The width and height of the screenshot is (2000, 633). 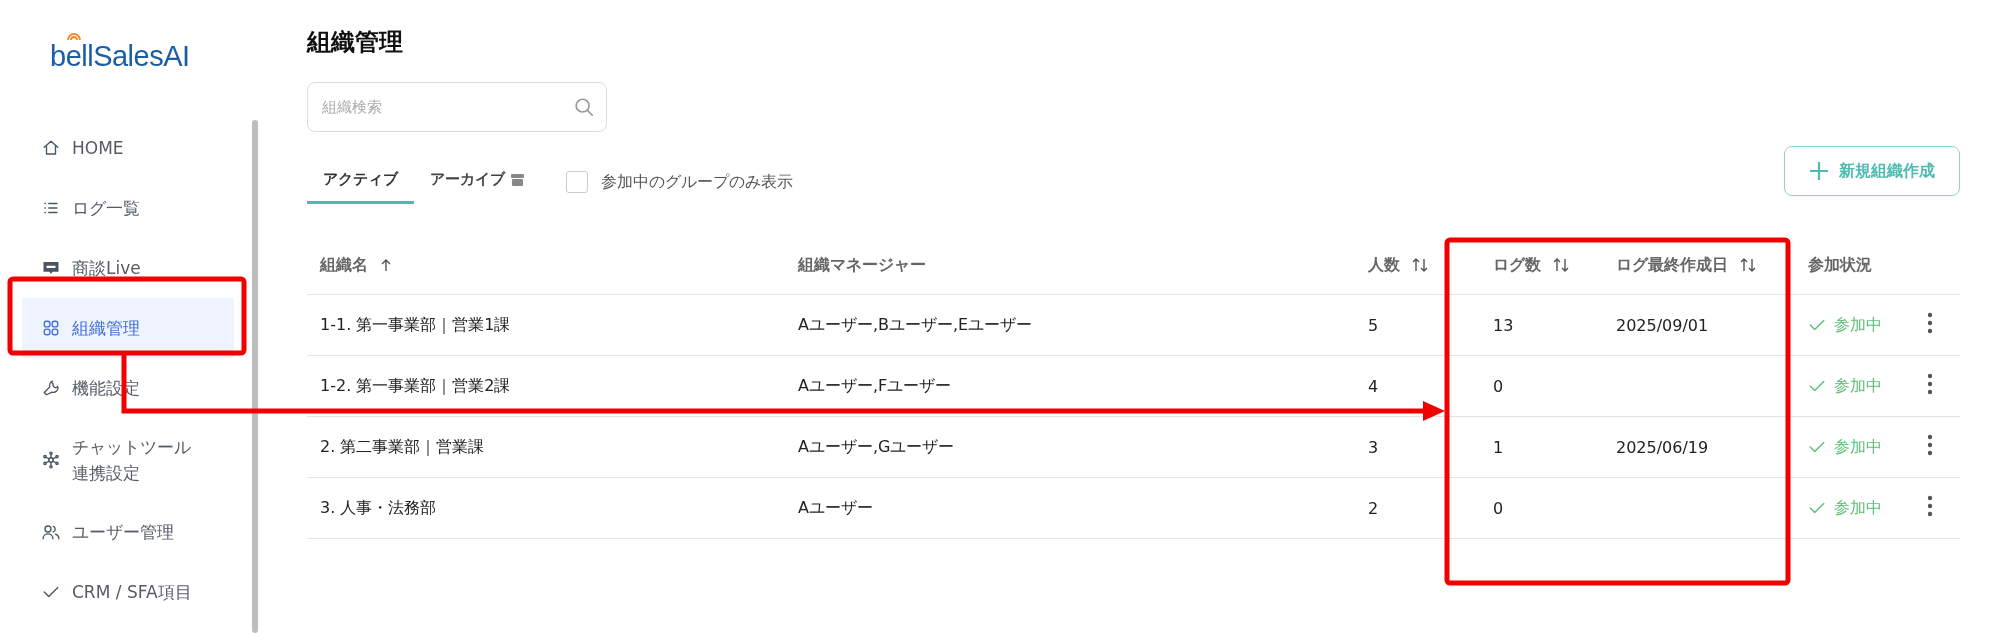 What do you see at coordinates (1373, 325) in the screenshot?
I see `table-cell-text: 5` at bounding box center [1373, 325].